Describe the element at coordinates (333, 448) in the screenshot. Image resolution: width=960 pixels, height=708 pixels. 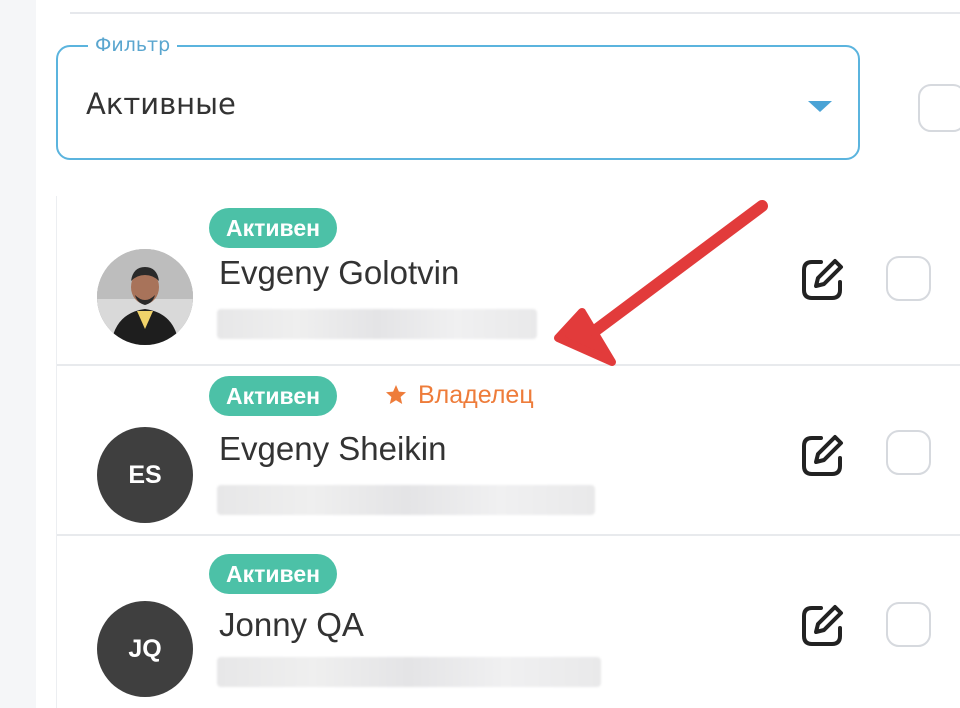
I see `user-name: Evgeny Sheikin` at that location.